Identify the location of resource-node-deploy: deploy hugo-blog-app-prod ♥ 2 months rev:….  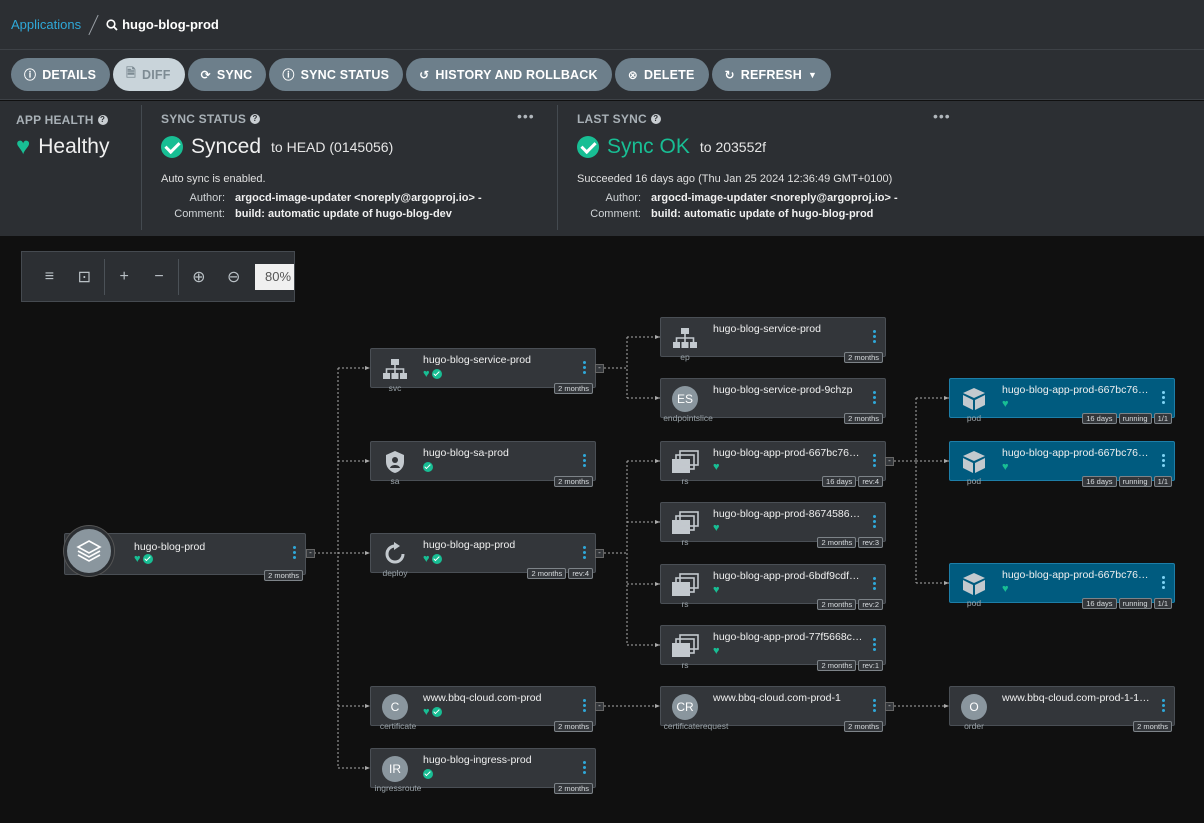
(483, 556).